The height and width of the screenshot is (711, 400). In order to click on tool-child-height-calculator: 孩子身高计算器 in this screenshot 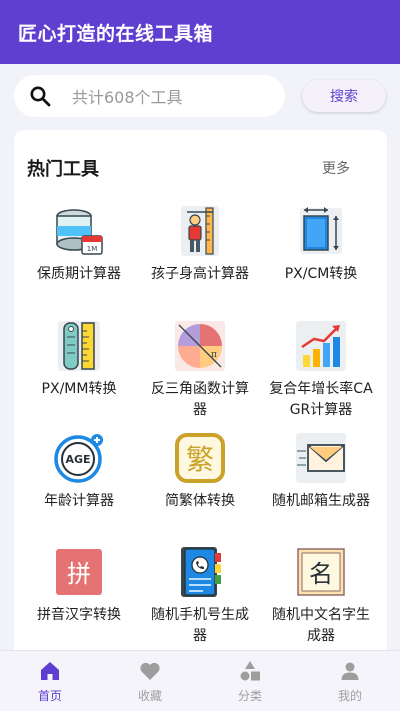, I will do `click(200, 244)`.